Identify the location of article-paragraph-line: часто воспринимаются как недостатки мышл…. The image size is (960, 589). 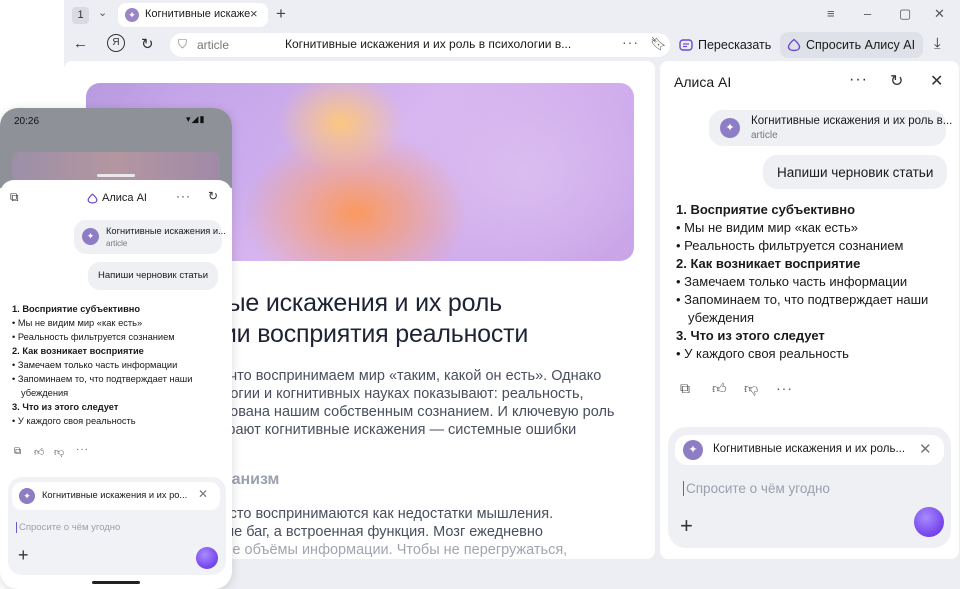
(384, 514).